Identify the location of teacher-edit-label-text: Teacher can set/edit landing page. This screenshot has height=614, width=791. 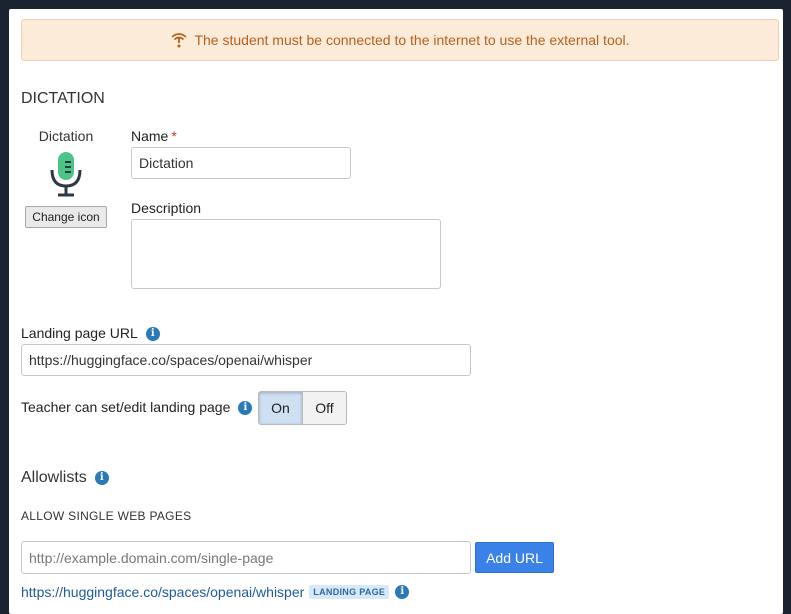
(126, 407).